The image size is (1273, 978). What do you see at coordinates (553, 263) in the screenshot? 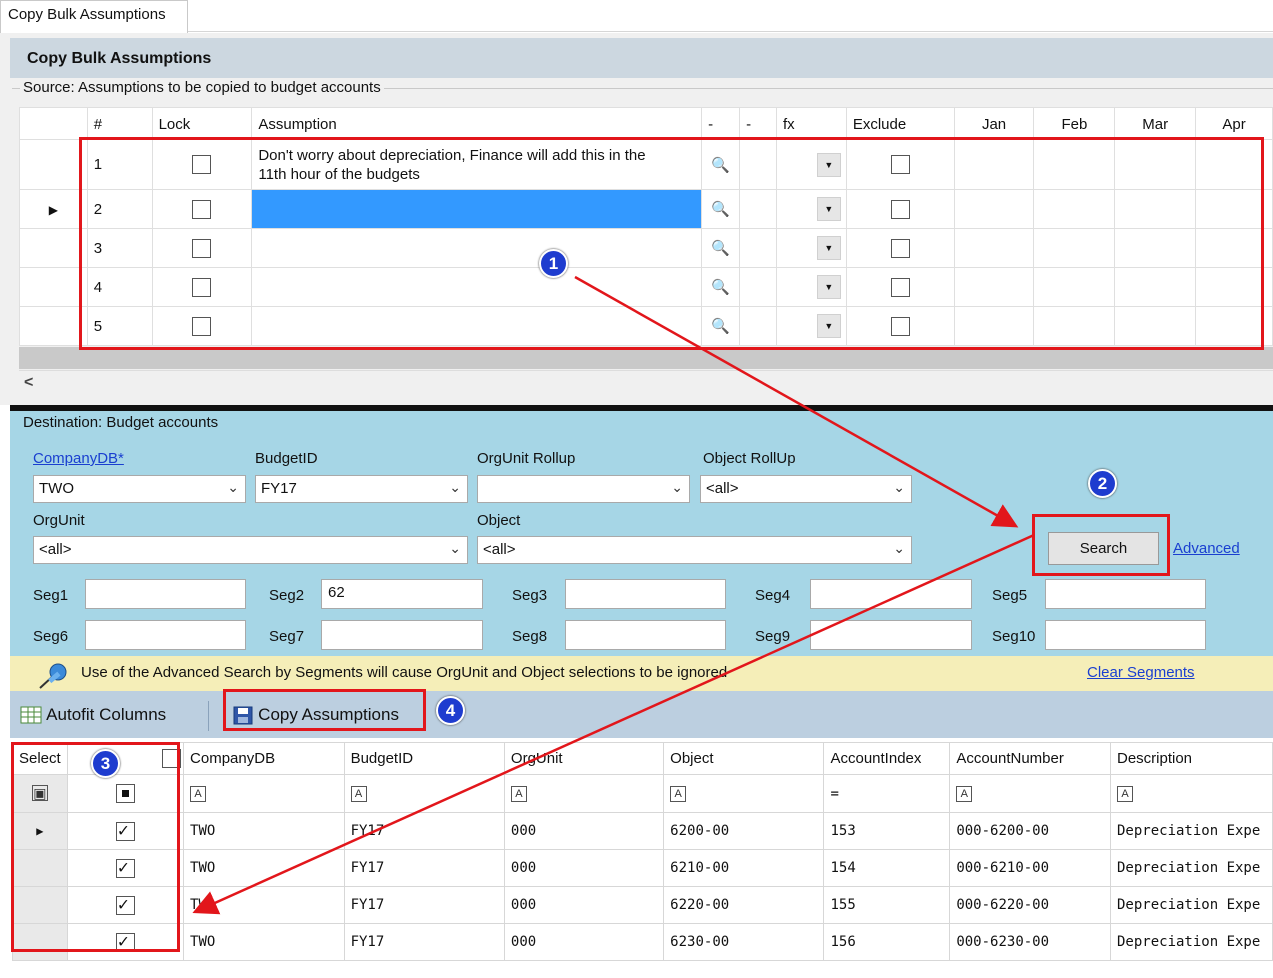
I see `callout-badge-1: 1` at bounding box center [553, 263].